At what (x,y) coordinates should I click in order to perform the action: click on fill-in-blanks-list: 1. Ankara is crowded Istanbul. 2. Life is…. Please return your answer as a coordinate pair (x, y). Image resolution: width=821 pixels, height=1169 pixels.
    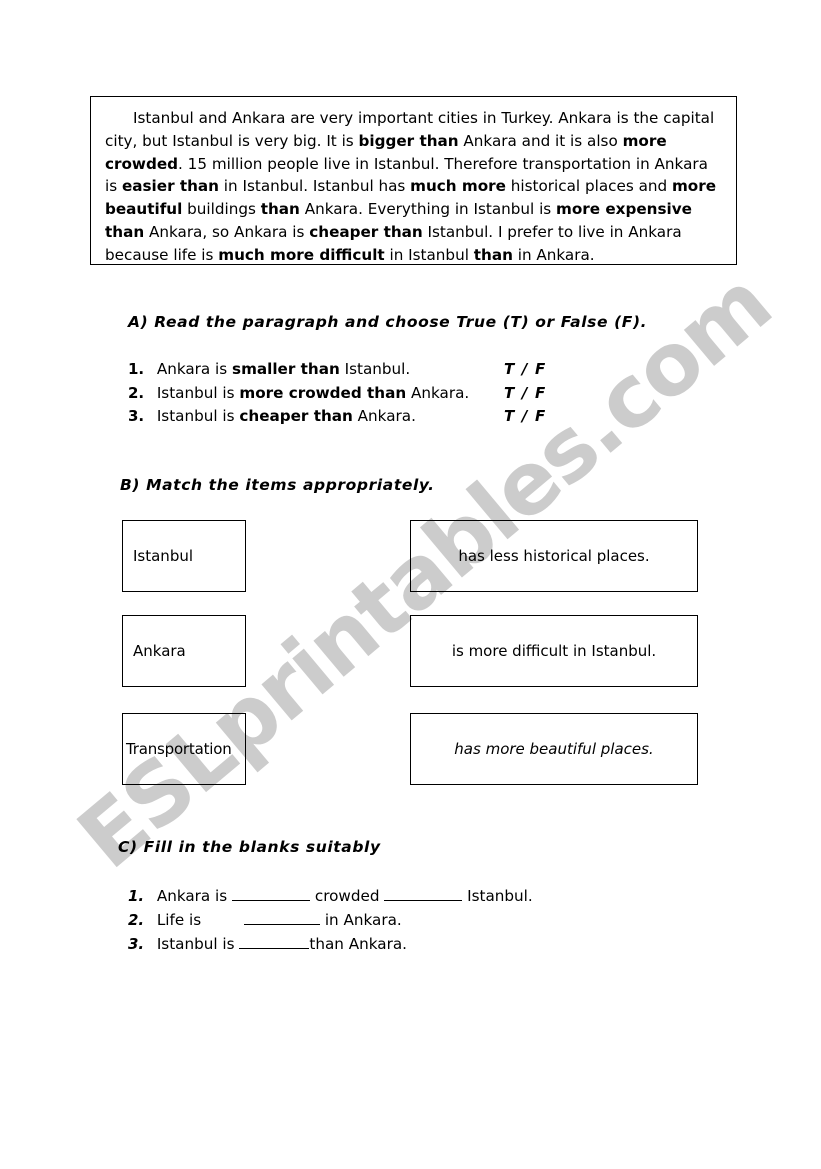
    Looking at the image, I should click on (378, 920).